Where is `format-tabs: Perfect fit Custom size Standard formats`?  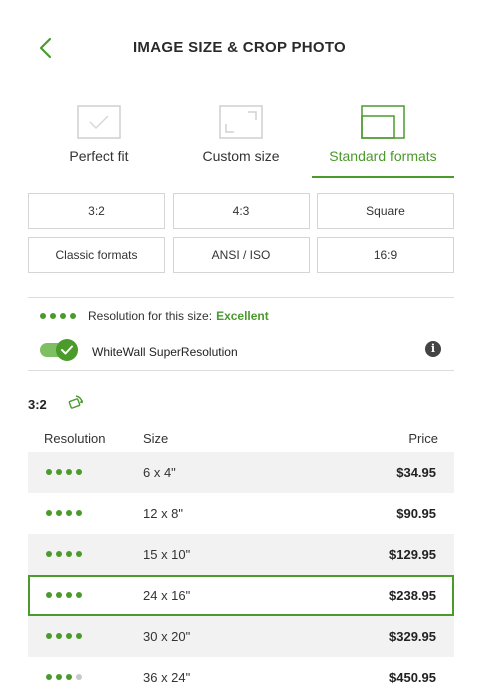 format-tabs: Perfect fit Custom size Standard formats is located at coordinates (241, 138).